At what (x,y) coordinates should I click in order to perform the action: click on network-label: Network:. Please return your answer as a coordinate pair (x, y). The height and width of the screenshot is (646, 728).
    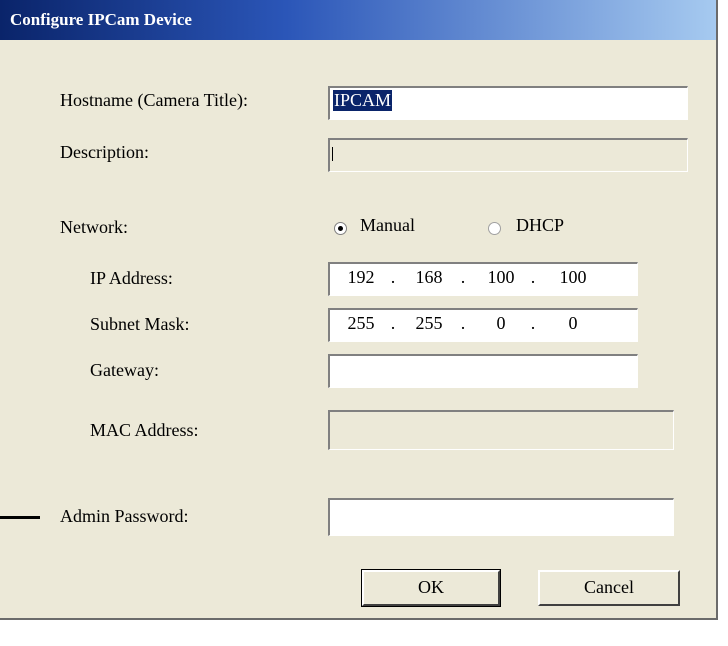
    Looking at the image, I should click on (94, 227).